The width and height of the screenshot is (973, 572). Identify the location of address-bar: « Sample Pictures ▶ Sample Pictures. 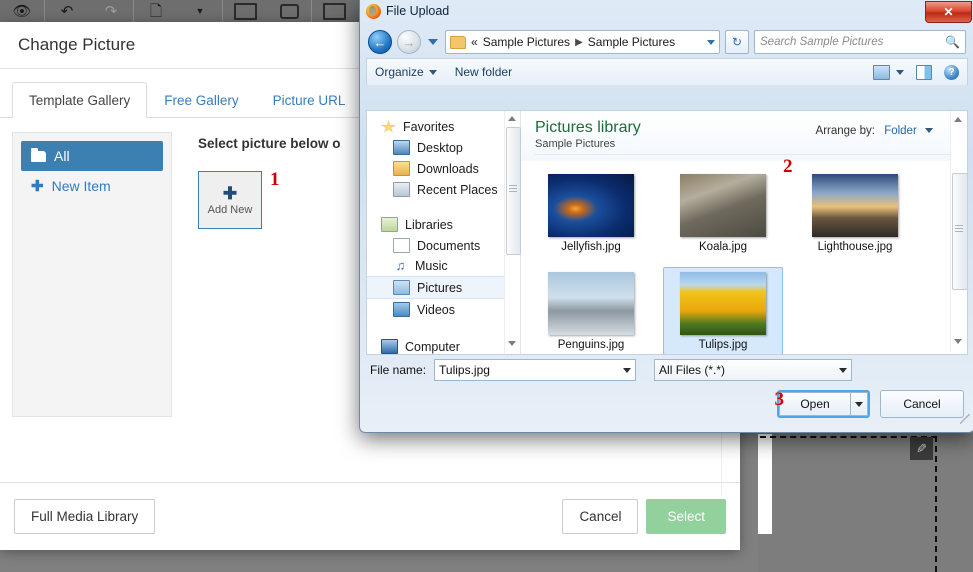
(582, 42).